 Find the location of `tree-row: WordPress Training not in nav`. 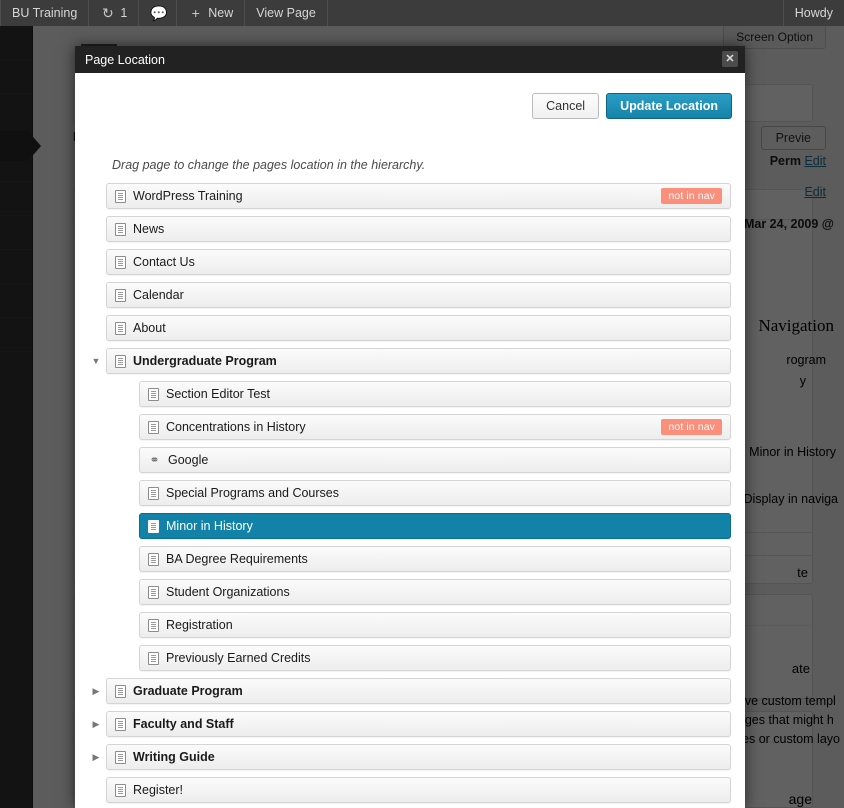

tree-row: WordPress Training not in nav is located at coordinates (410, 199).